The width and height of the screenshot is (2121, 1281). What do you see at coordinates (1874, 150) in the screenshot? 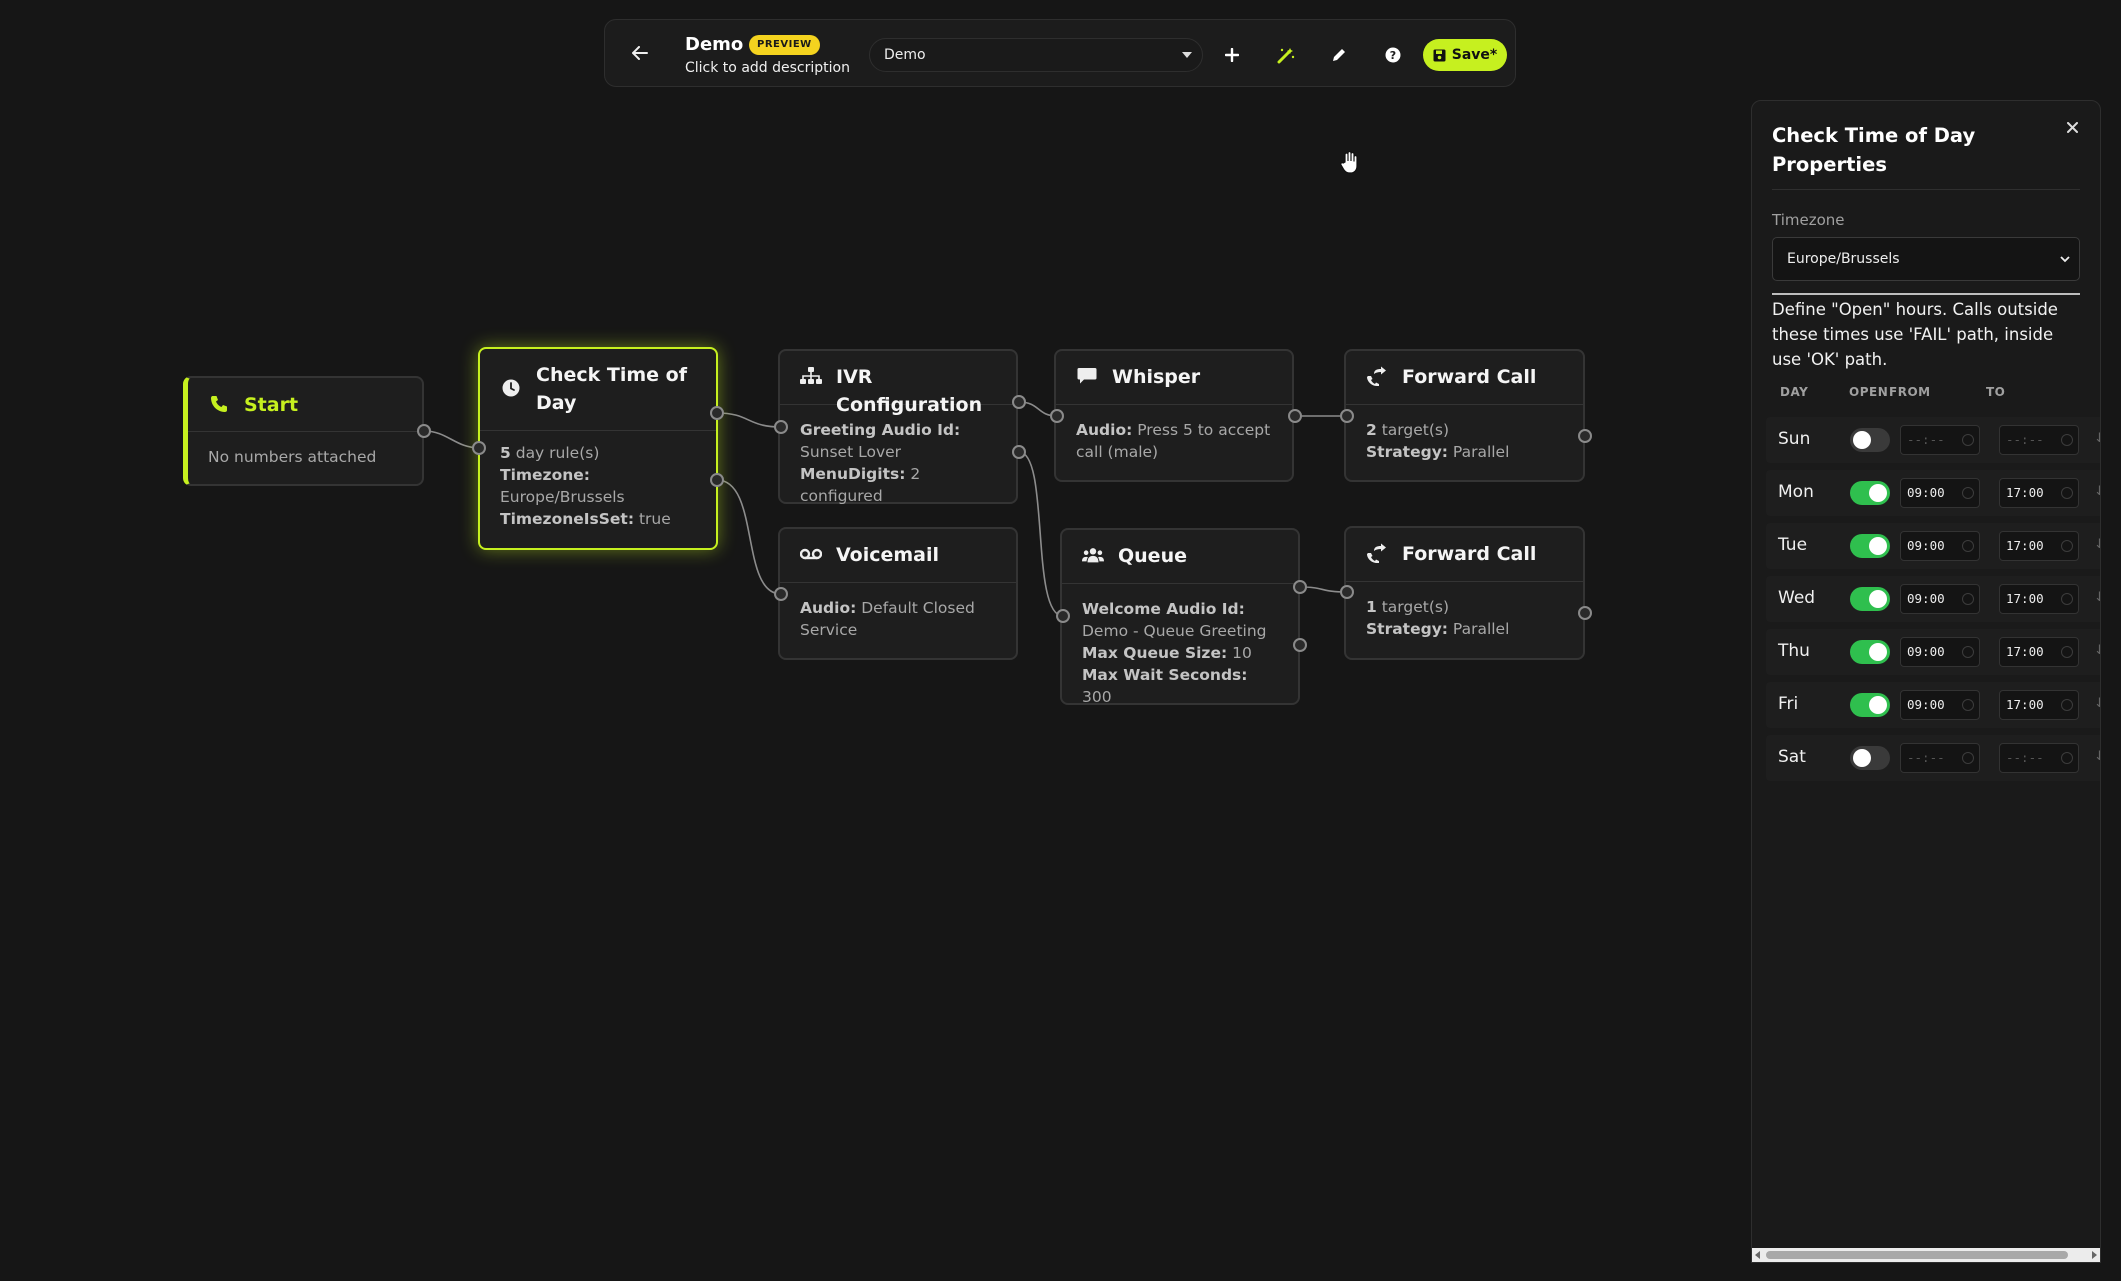
I see `panel-title: Check Time of Day Properties` at bounding box center [1874, 150].